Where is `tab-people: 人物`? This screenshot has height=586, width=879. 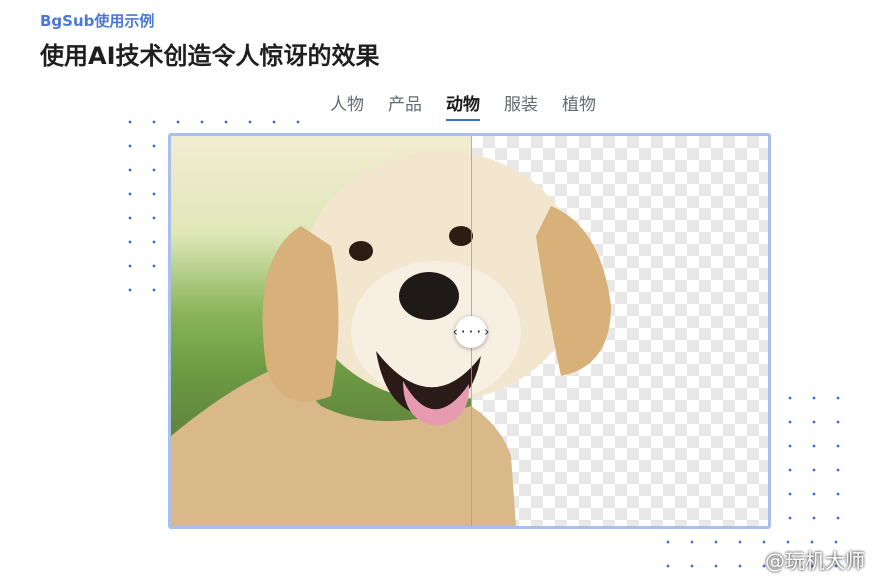
tab-people: 人物 is located at coordinates (347, 105).